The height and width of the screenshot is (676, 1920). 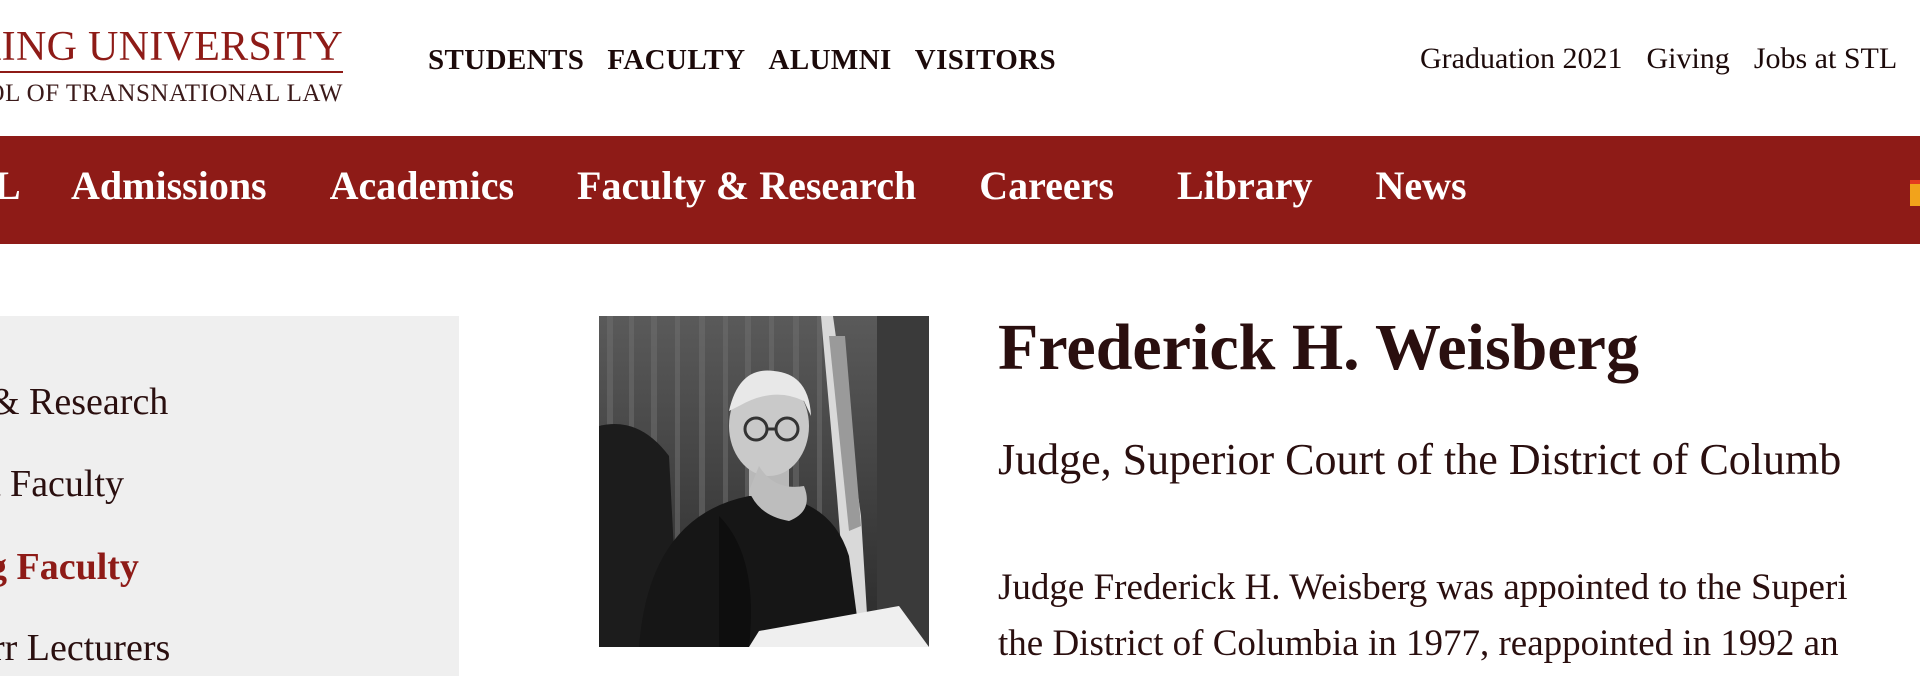 I want to click on main-nav-news: News, so click(x=1421, y=185).